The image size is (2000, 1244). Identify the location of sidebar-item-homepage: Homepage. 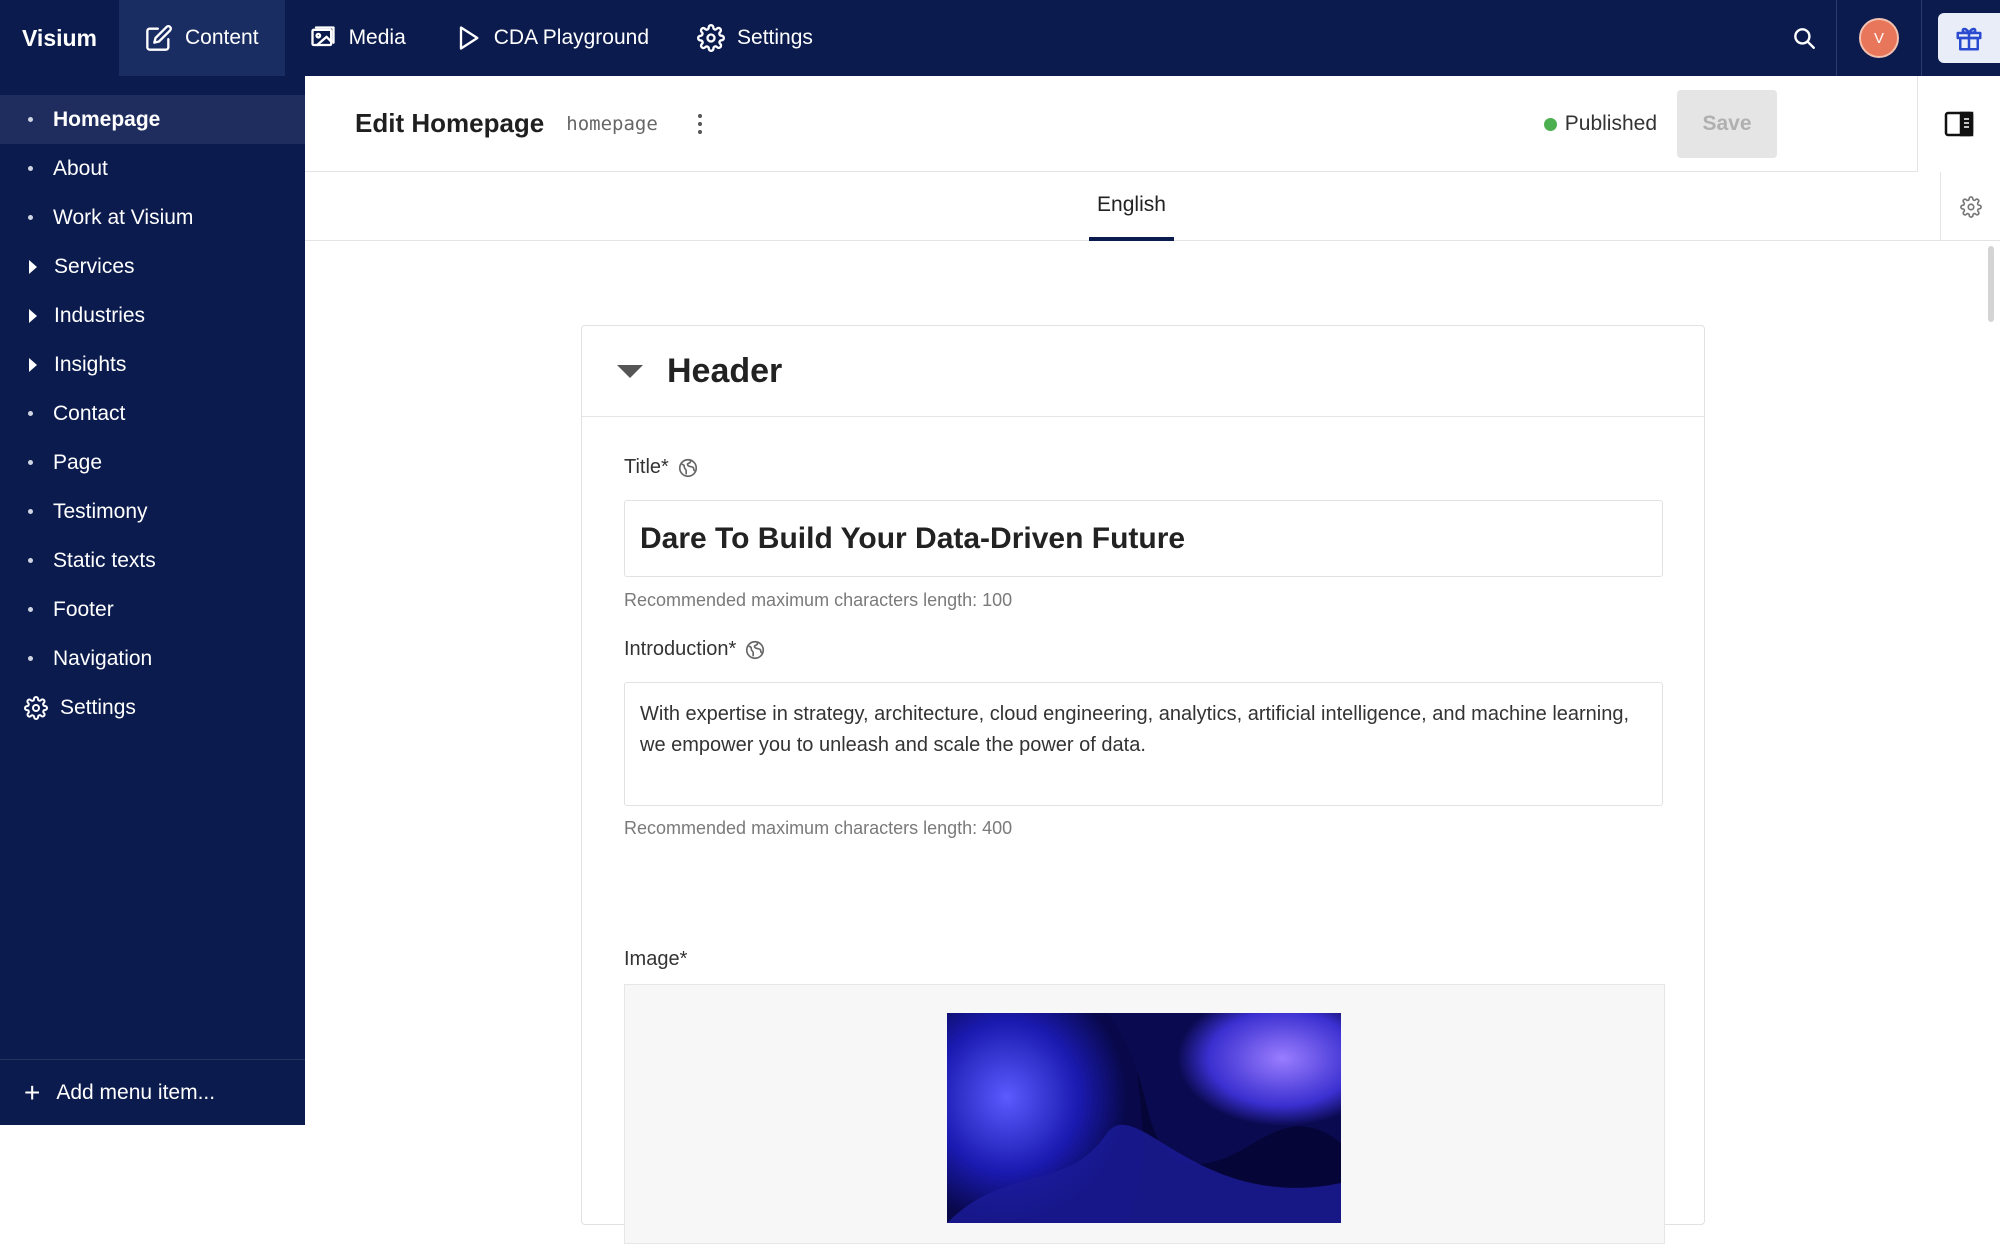
(152, 119).